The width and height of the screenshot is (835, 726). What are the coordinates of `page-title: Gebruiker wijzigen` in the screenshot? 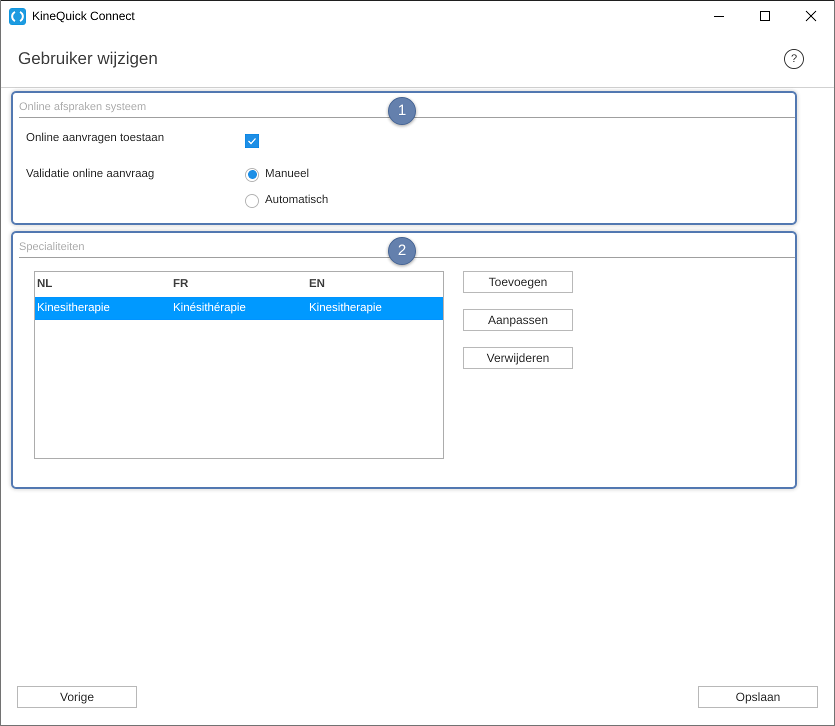 It's located at (88, 59).